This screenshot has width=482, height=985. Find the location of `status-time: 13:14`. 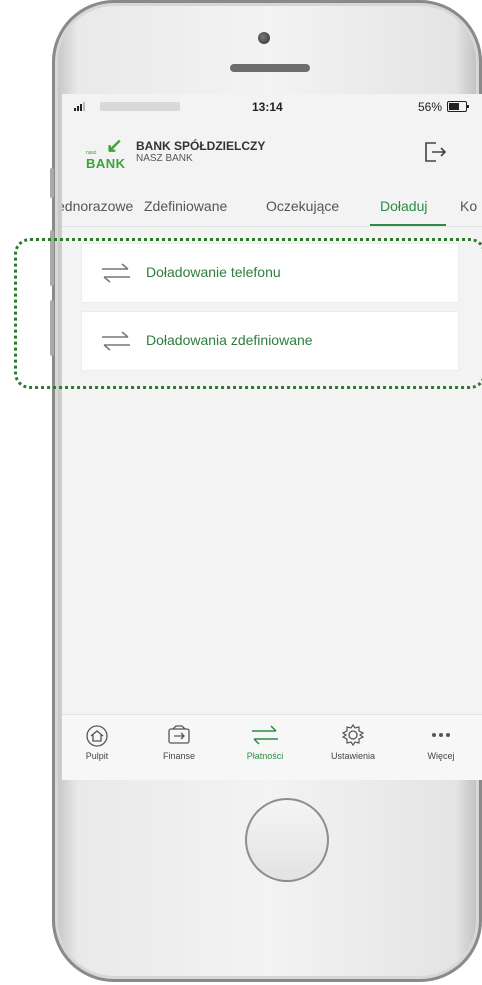

status-time: 13:14 is located at coordinates (267, 107).